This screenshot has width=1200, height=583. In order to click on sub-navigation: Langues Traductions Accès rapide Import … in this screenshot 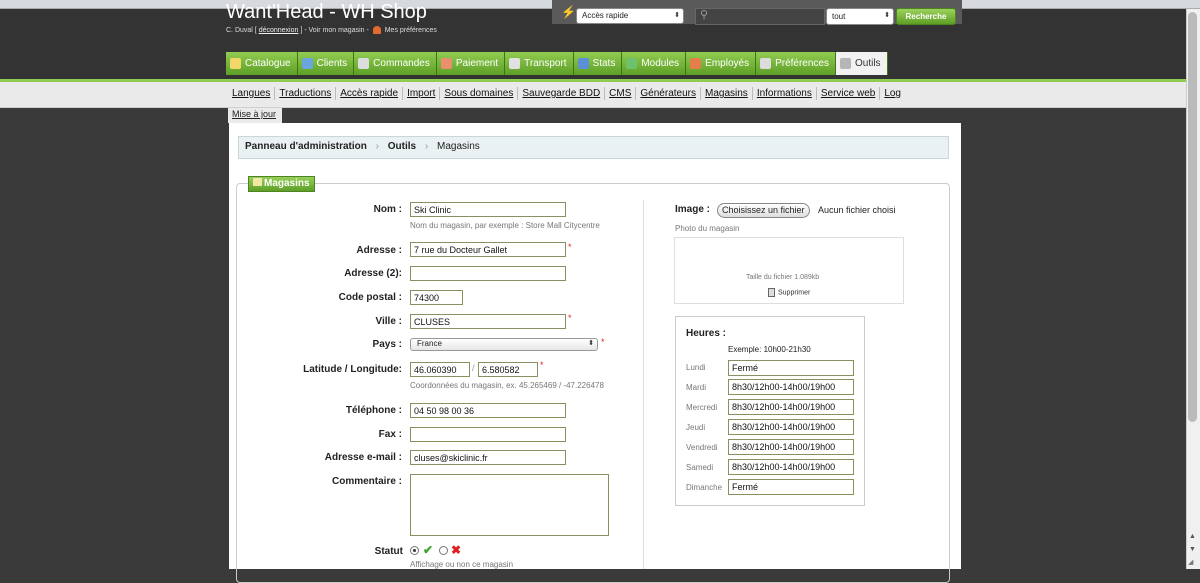, I will do `click(593, 95)`.